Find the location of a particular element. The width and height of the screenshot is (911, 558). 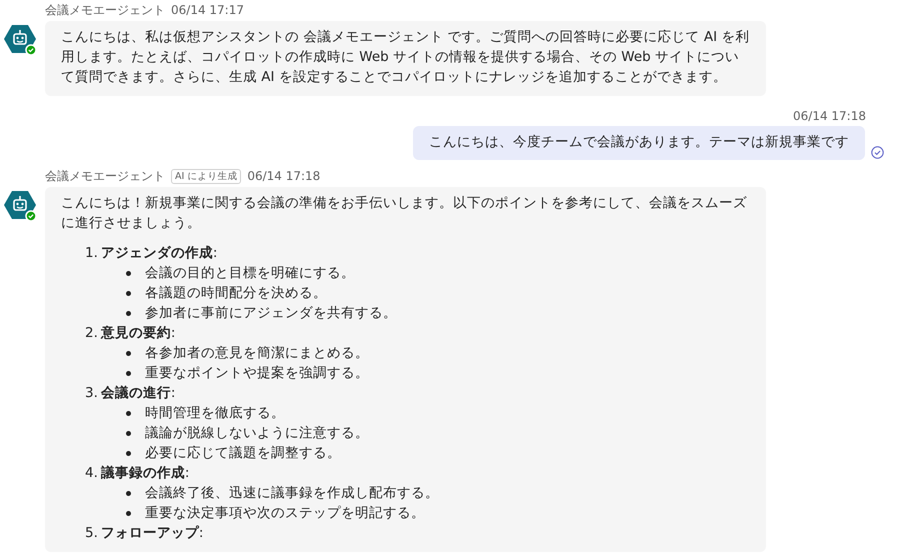

list-number: 5. is located at coordinates (91, 533).